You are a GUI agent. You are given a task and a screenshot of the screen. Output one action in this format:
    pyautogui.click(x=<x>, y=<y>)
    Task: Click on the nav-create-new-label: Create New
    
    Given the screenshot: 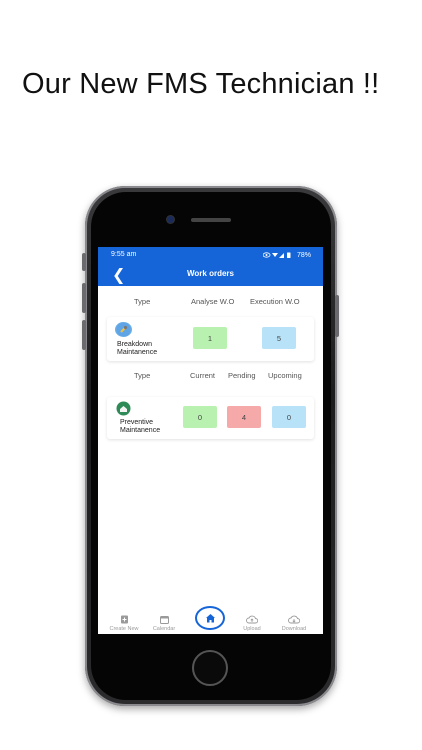 What is the action you would take?
    pyautogui.click(x=124, y=629)
    